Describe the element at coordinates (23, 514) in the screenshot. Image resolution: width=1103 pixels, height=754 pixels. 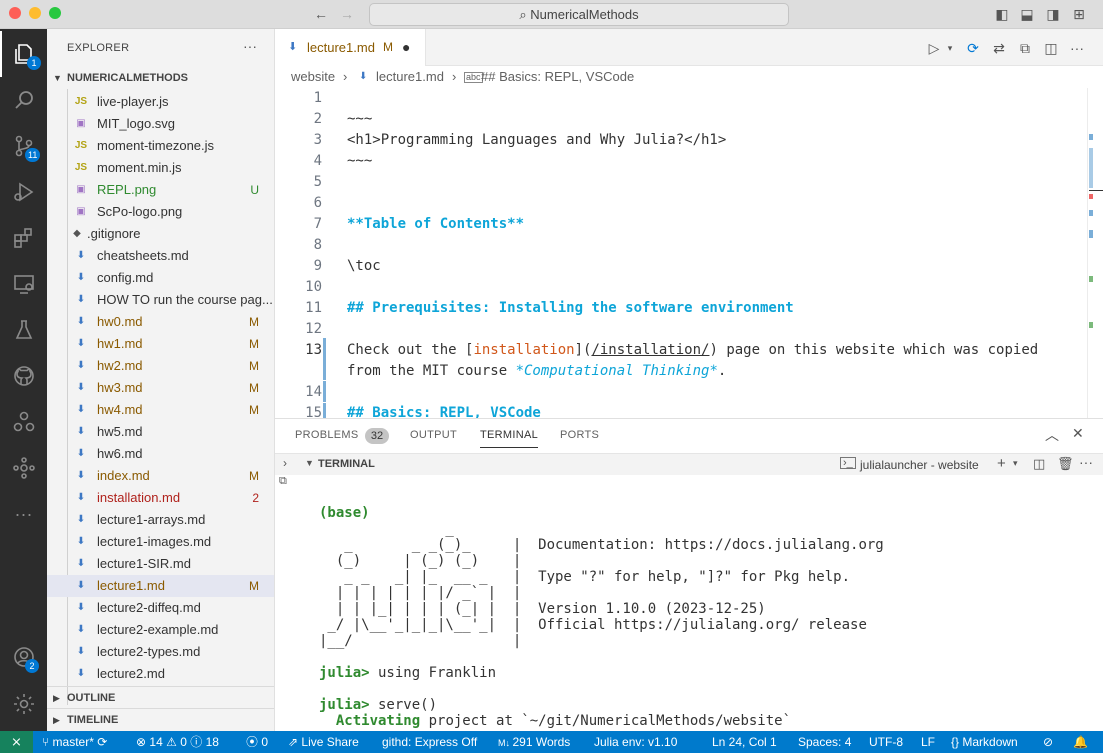
I see `more-icon: ···` at that location.